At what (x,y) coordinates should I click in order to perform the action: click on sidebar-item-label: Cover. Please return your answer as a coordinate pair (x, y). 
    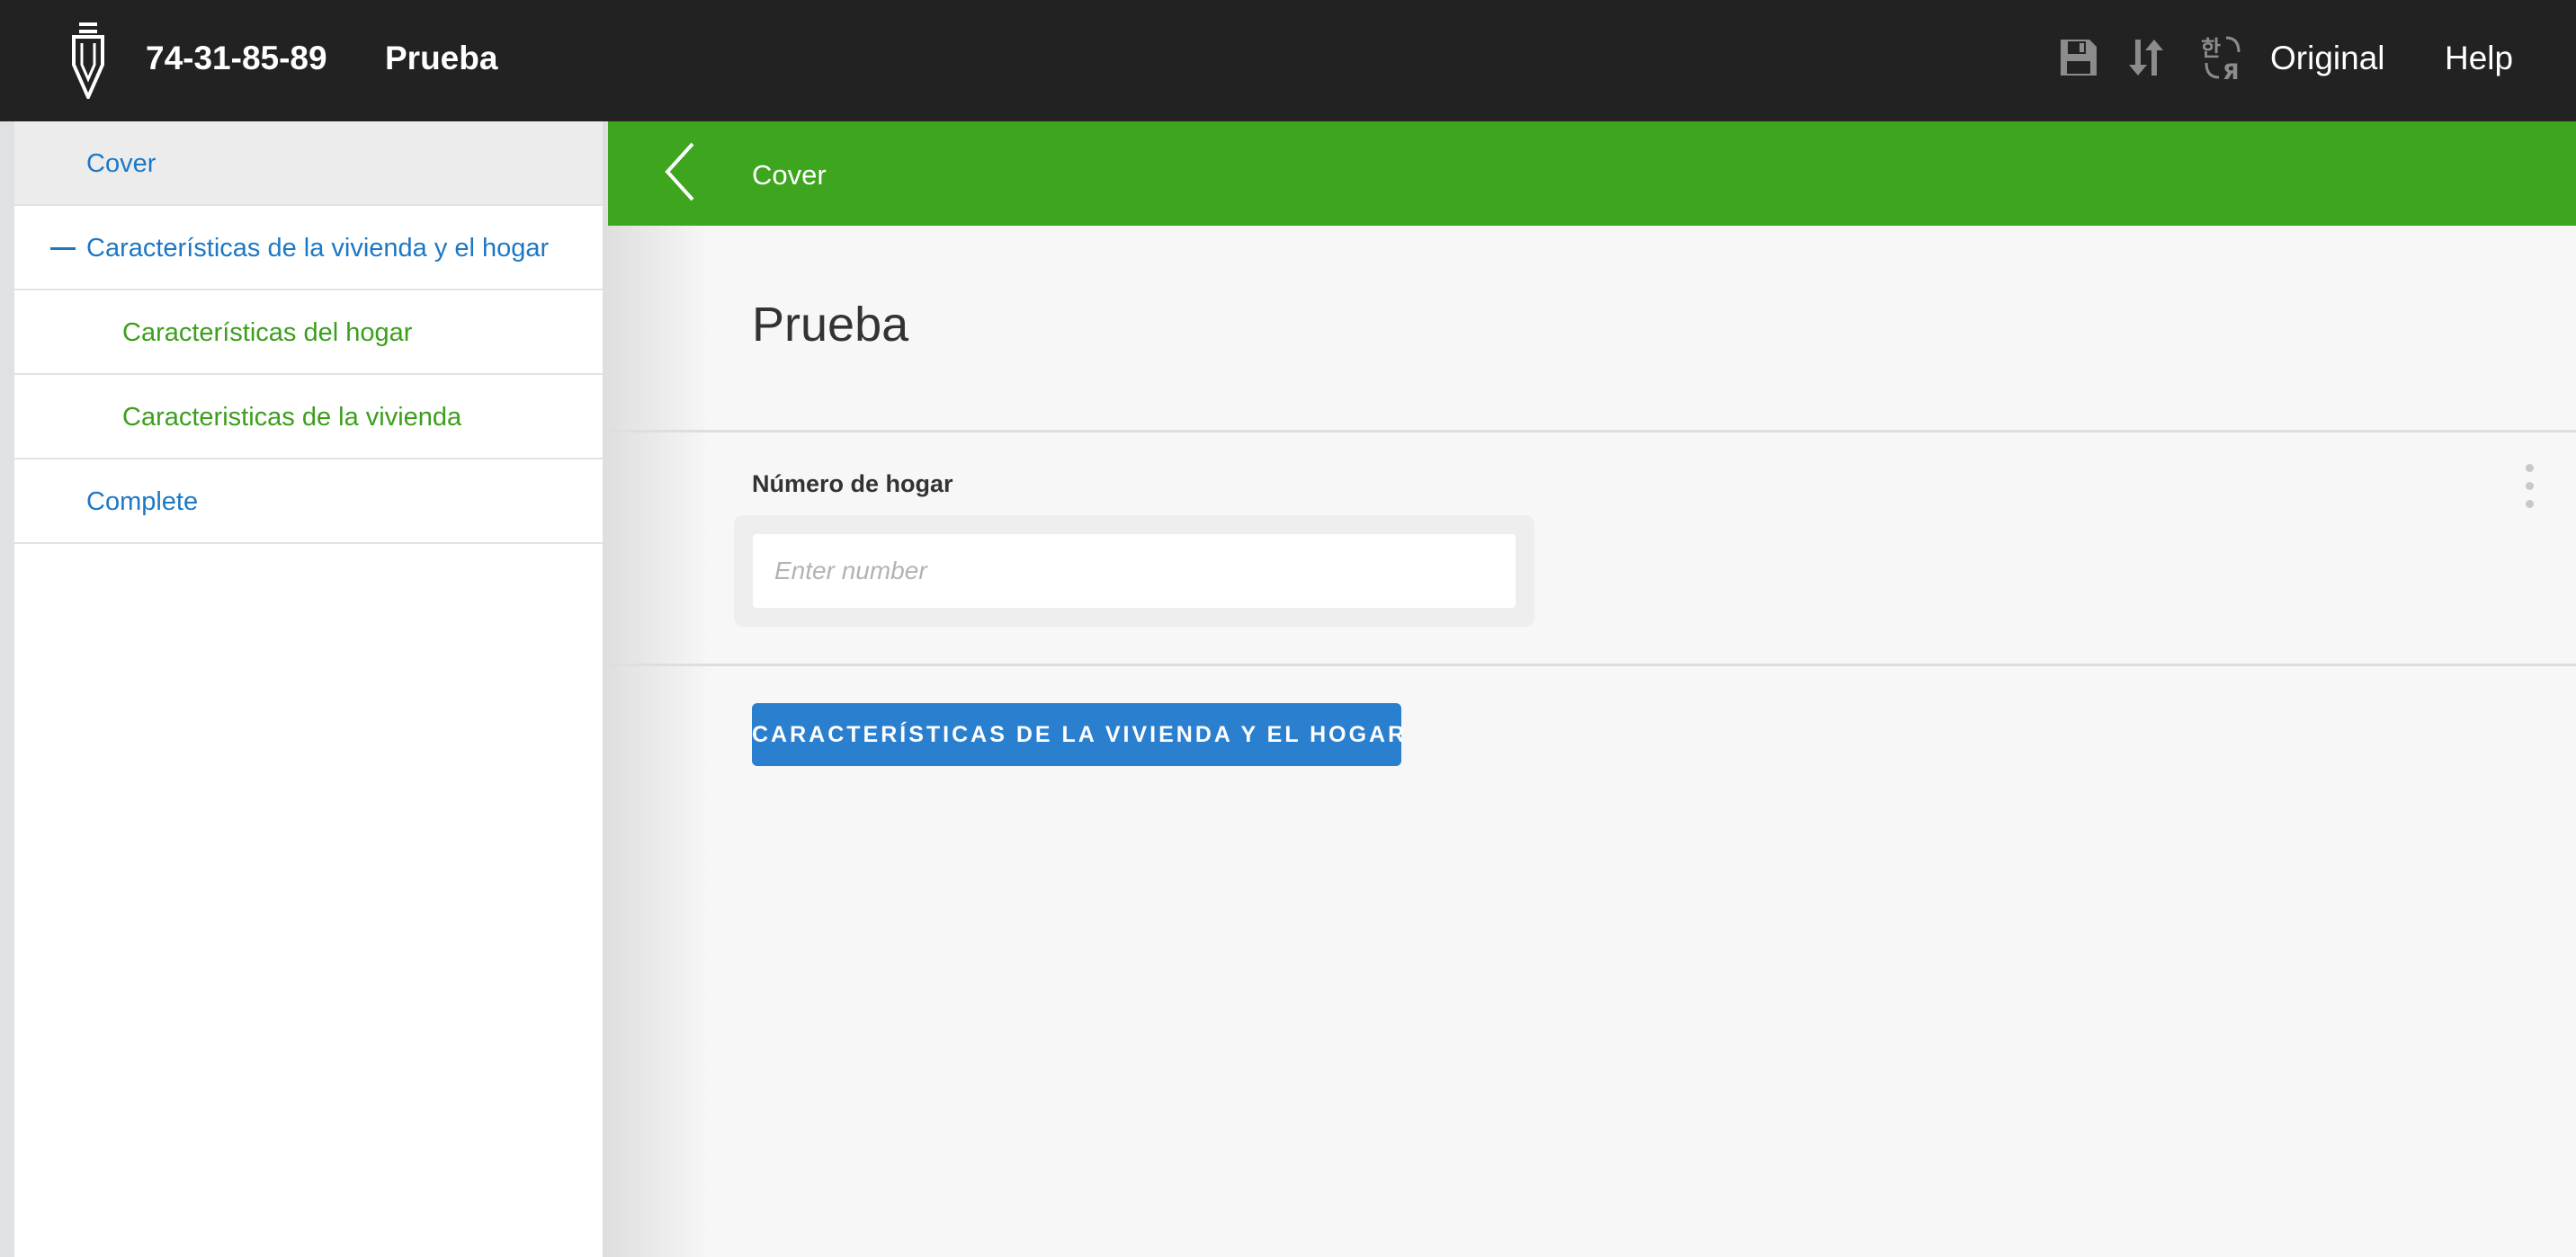
    Looking at the image, I should click on (121, 163).